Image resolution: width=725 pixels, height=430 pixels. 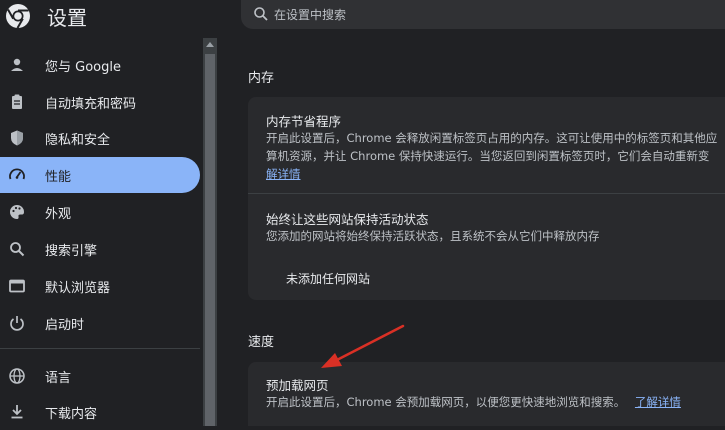 I want to click on sidebar-item-privacy: 隐私和安全, so click(x=100, y=138).